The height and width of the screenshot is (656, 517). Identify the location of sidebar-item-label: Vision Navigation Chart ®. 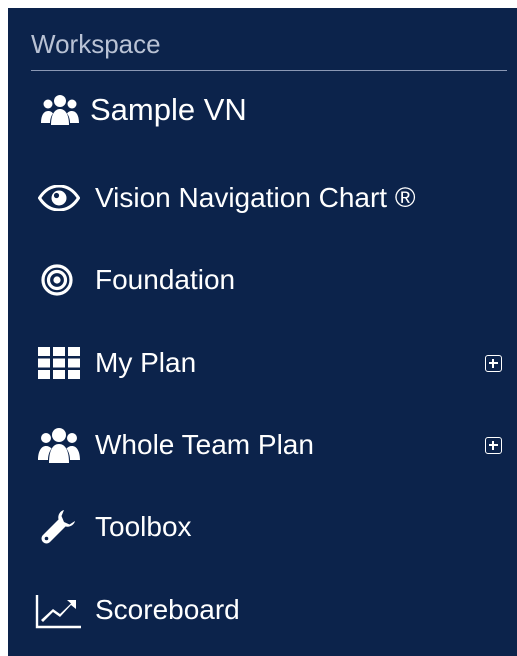
(255, 197).